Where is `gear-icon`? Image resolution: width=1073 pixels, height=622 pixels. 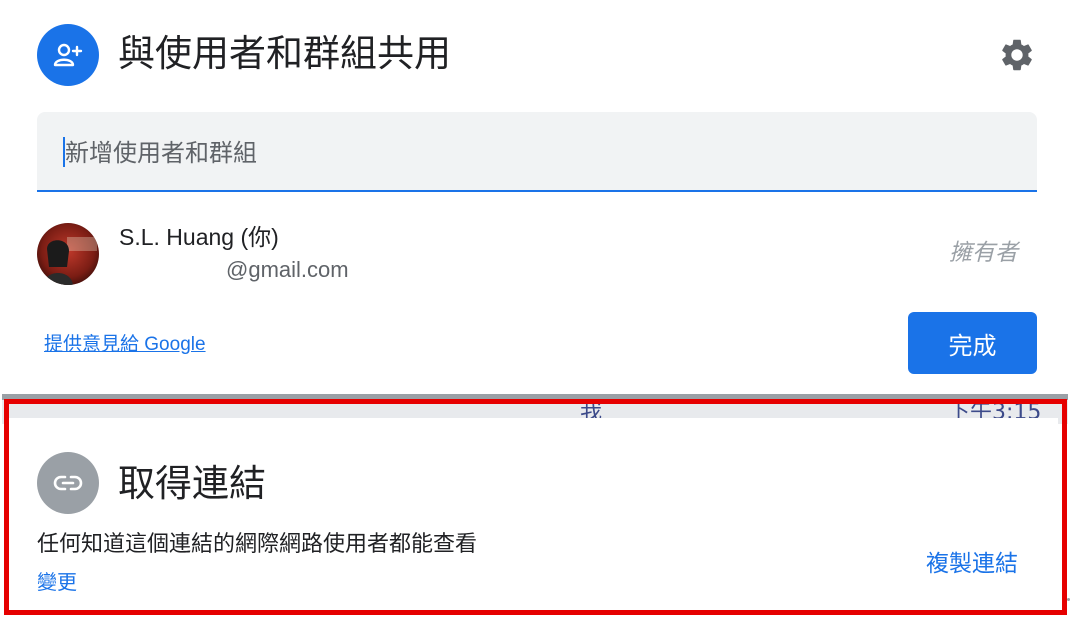 gear-icon is located at coordinates (1017, 55).